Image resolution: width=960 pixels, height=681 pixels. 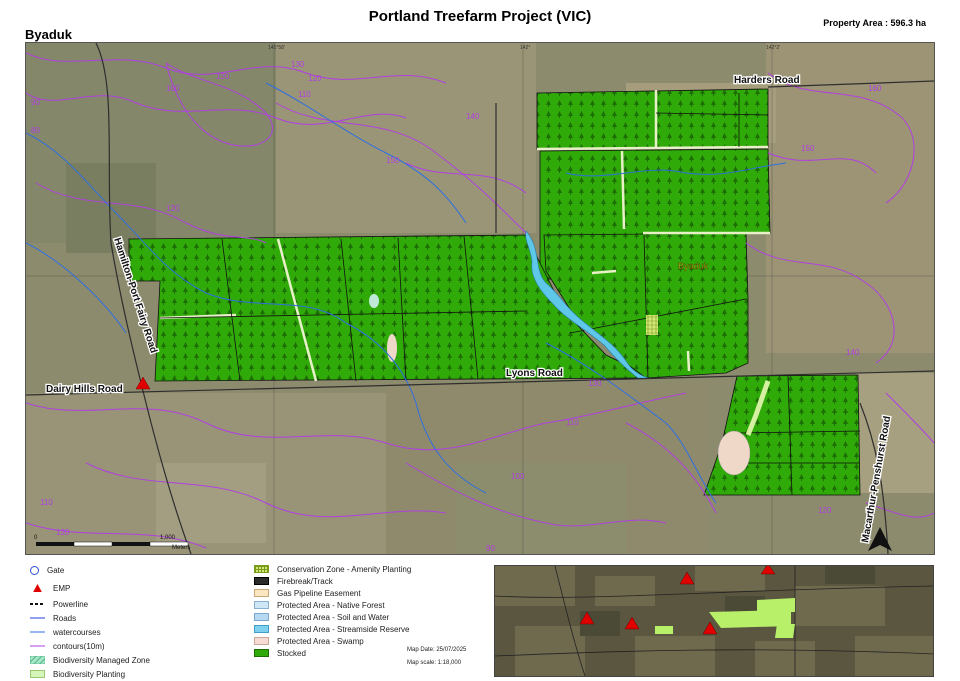 I want to click on road-label-harders: Harders Road, so click(x=767, y=80).